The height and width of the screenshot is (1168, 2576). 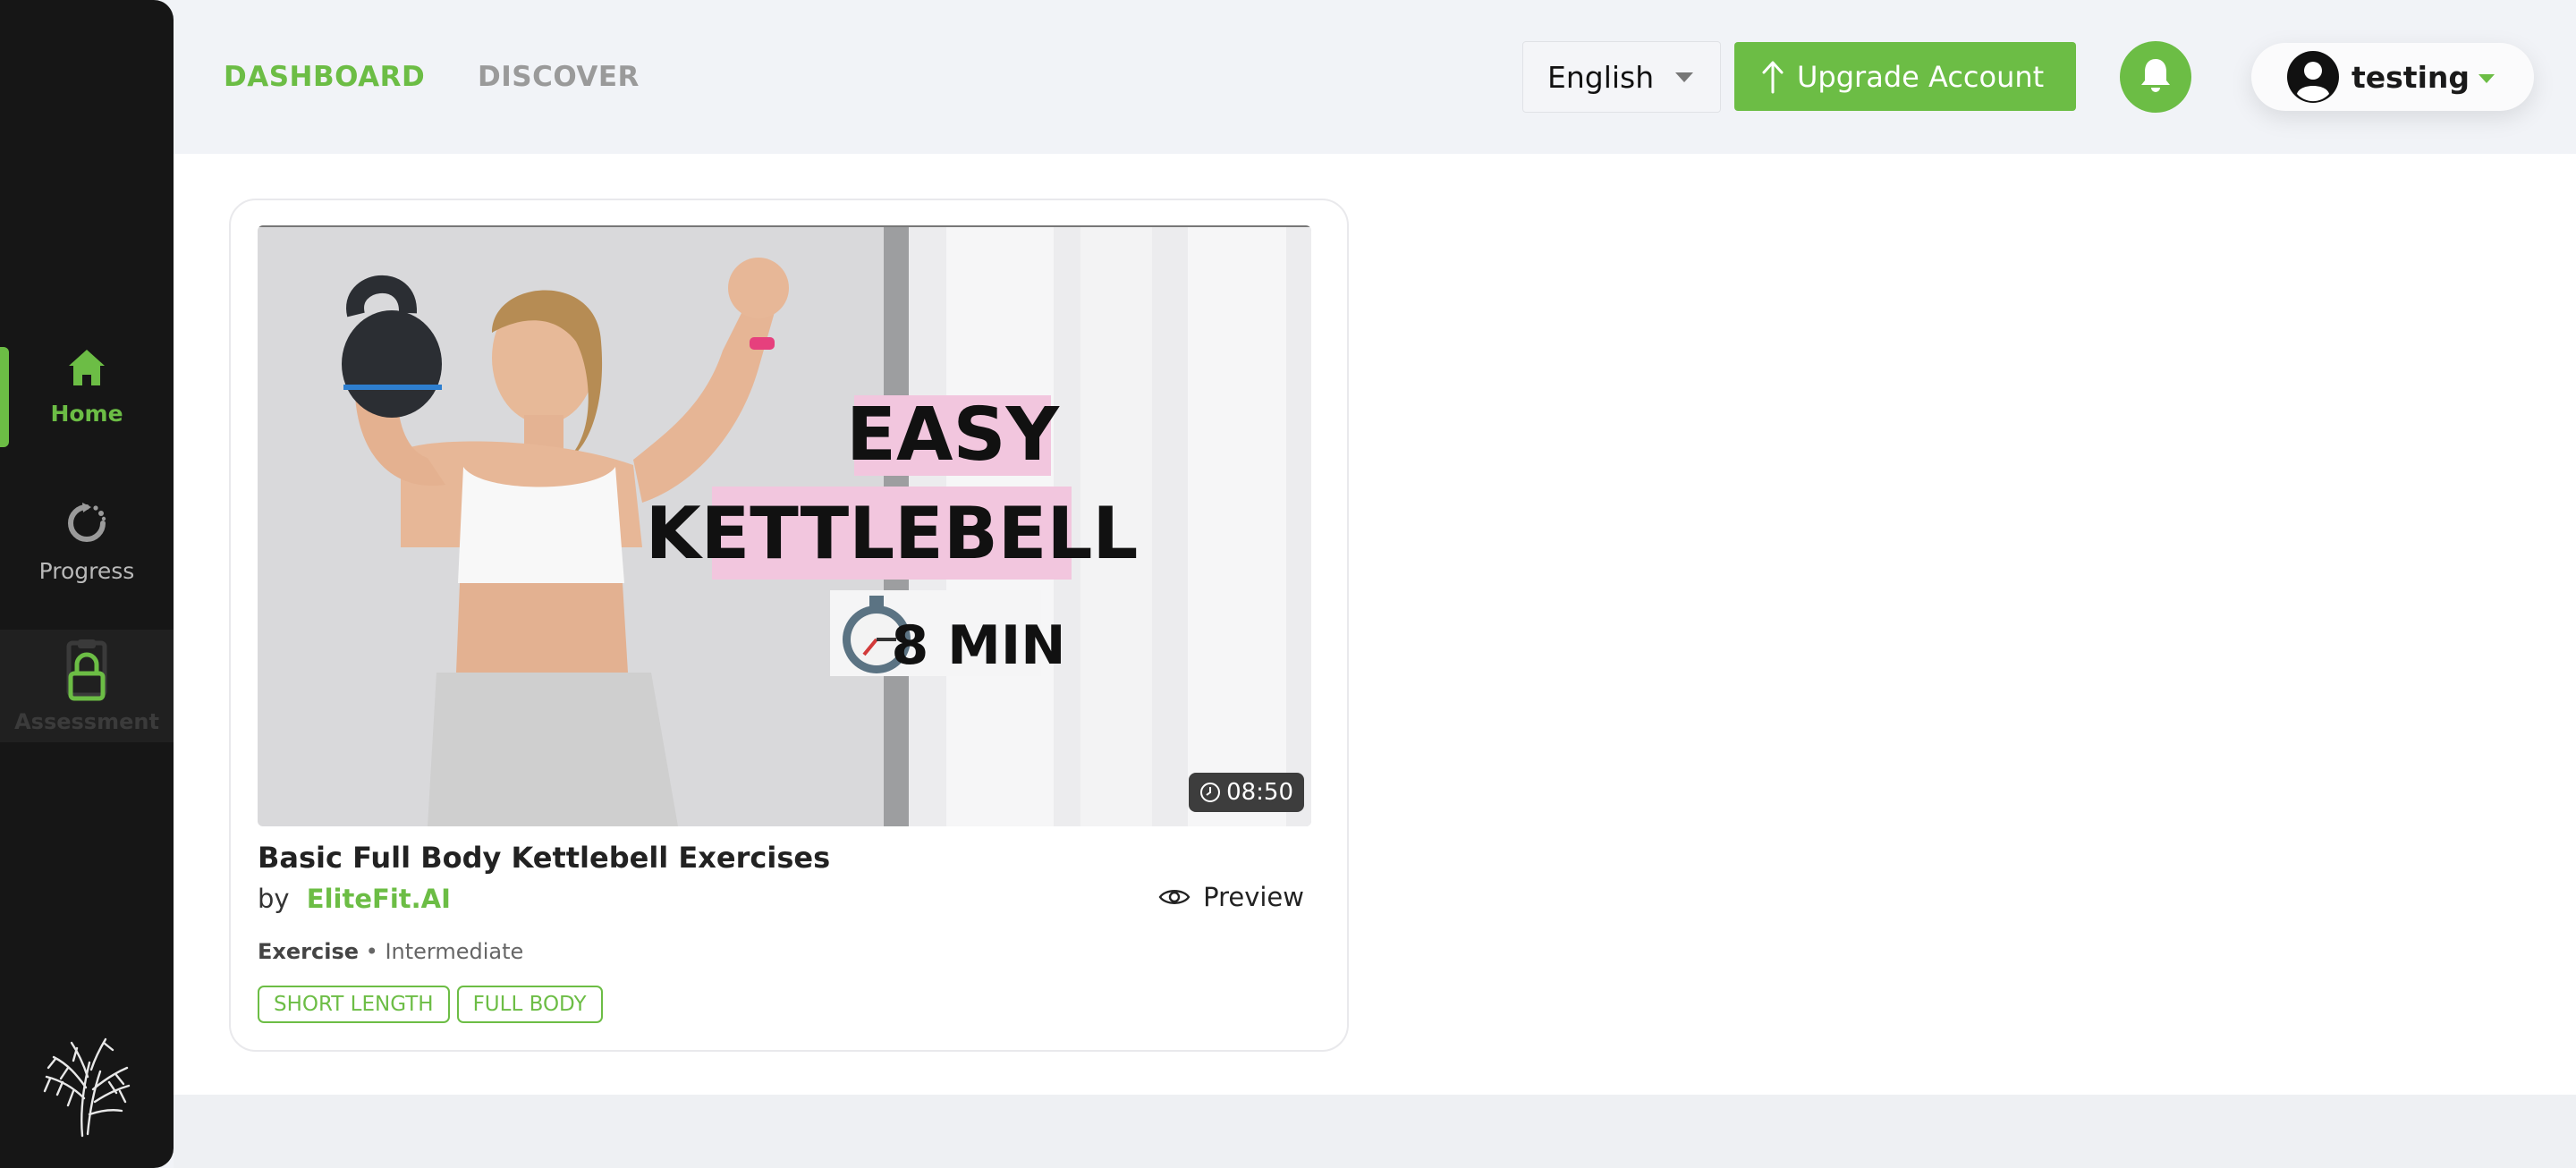 What do you see at coordinates (86, 571) in the screenshot?
I see `sidebar-item-label: Progress` at bounding box center [86, 571].